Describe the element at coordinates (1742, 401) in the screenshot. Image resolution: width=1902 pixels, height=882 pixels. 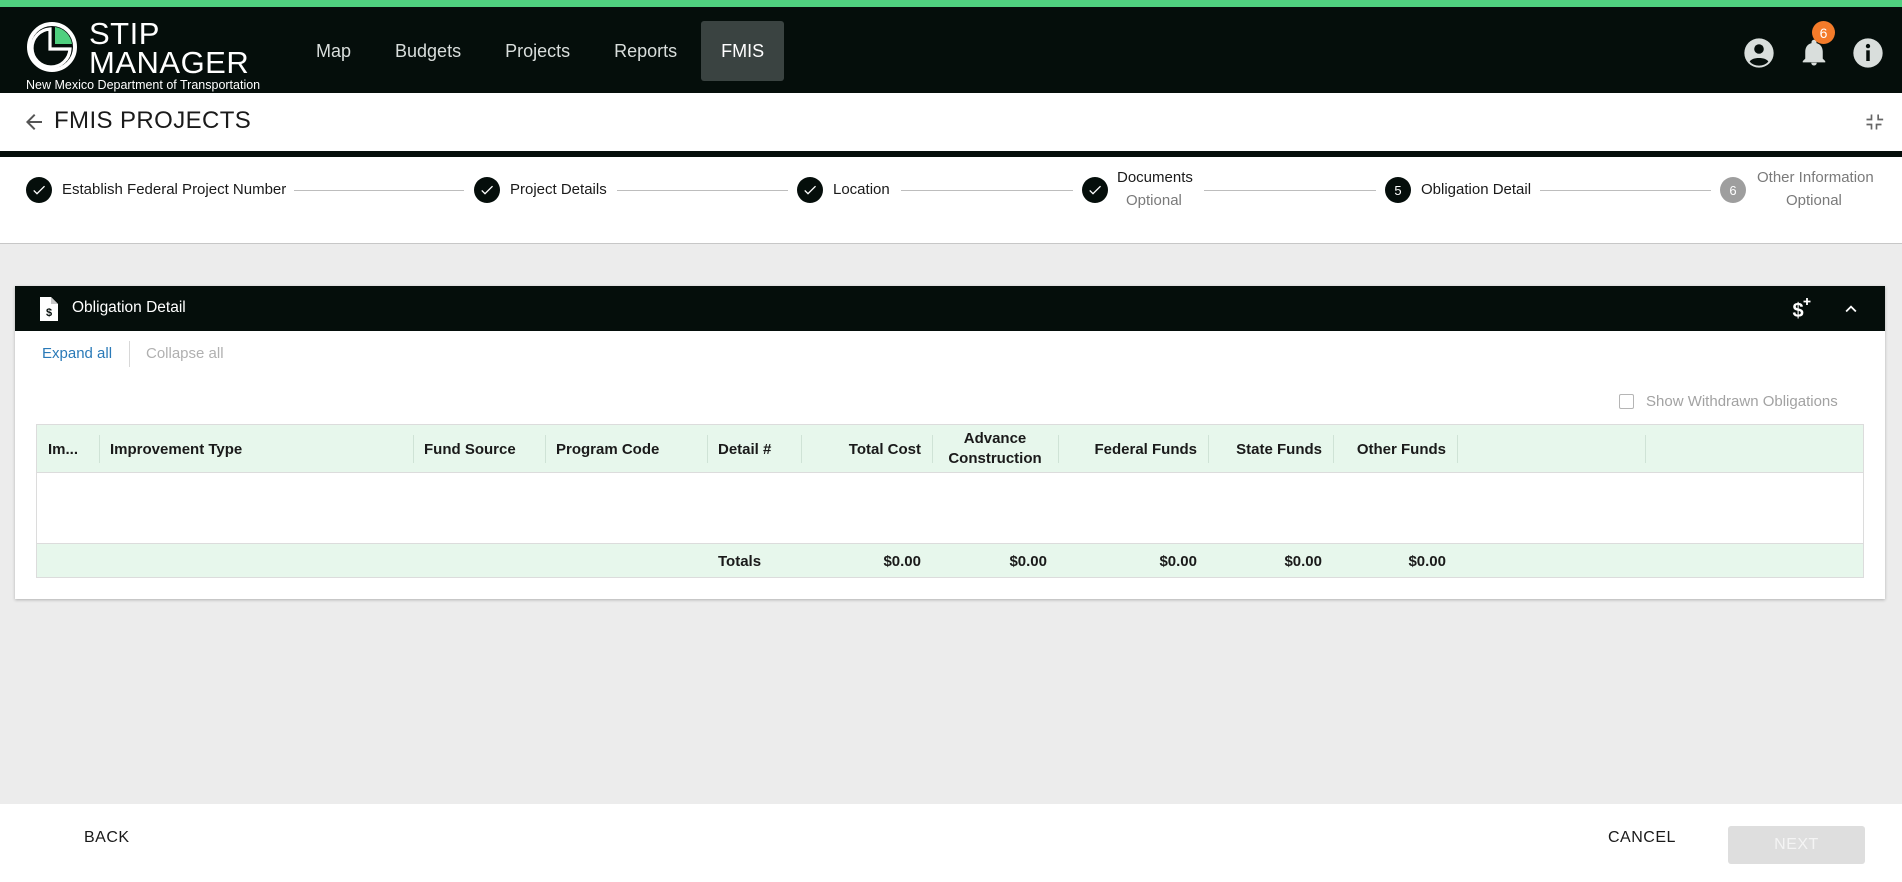
I see `show-withdrawn-label: Show Withdrawn Obligations` at that location.